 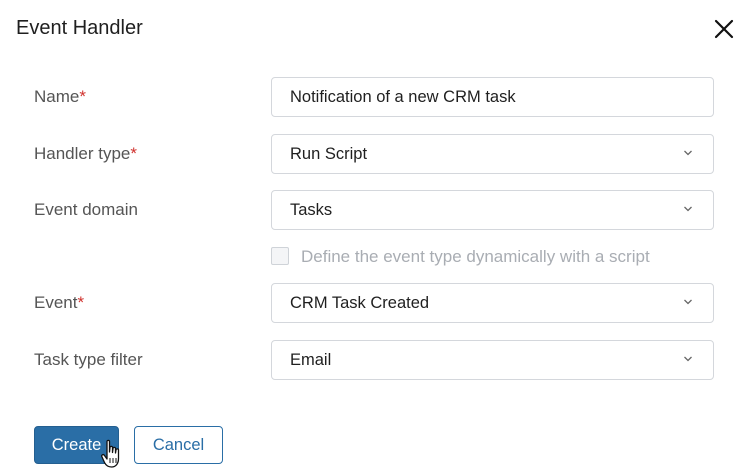 I want to click on handler-type-value: Run Script, so click(x=329, y=154).